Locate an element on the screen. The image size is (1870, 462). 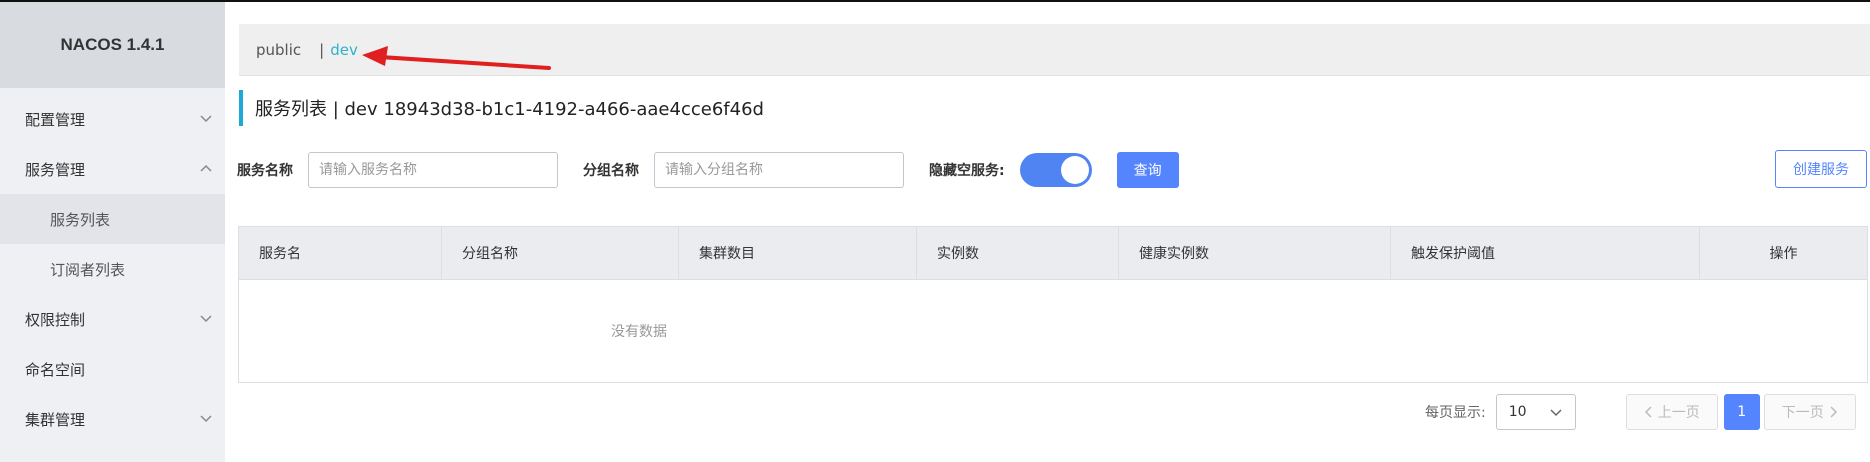
per-page-value: 10 is located at coordinates (1517, 412).